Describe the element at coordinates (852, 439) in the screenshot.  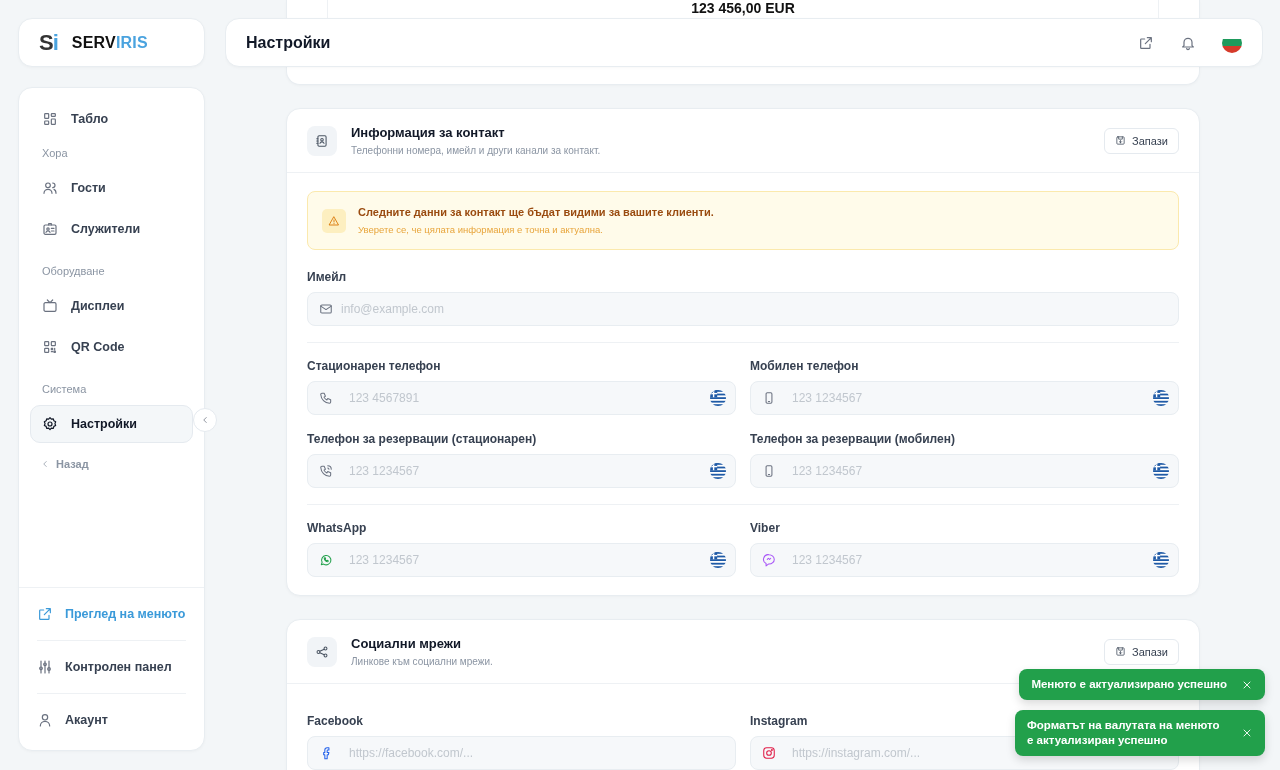
I see `field-label: Телефон за резервации (мобилен)` at that location.